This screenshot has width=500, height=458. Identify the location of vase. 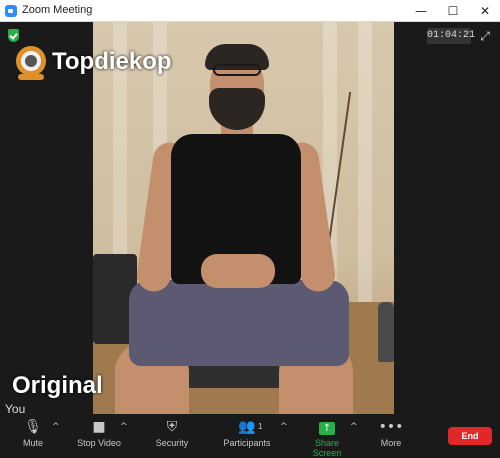
(386, 332).